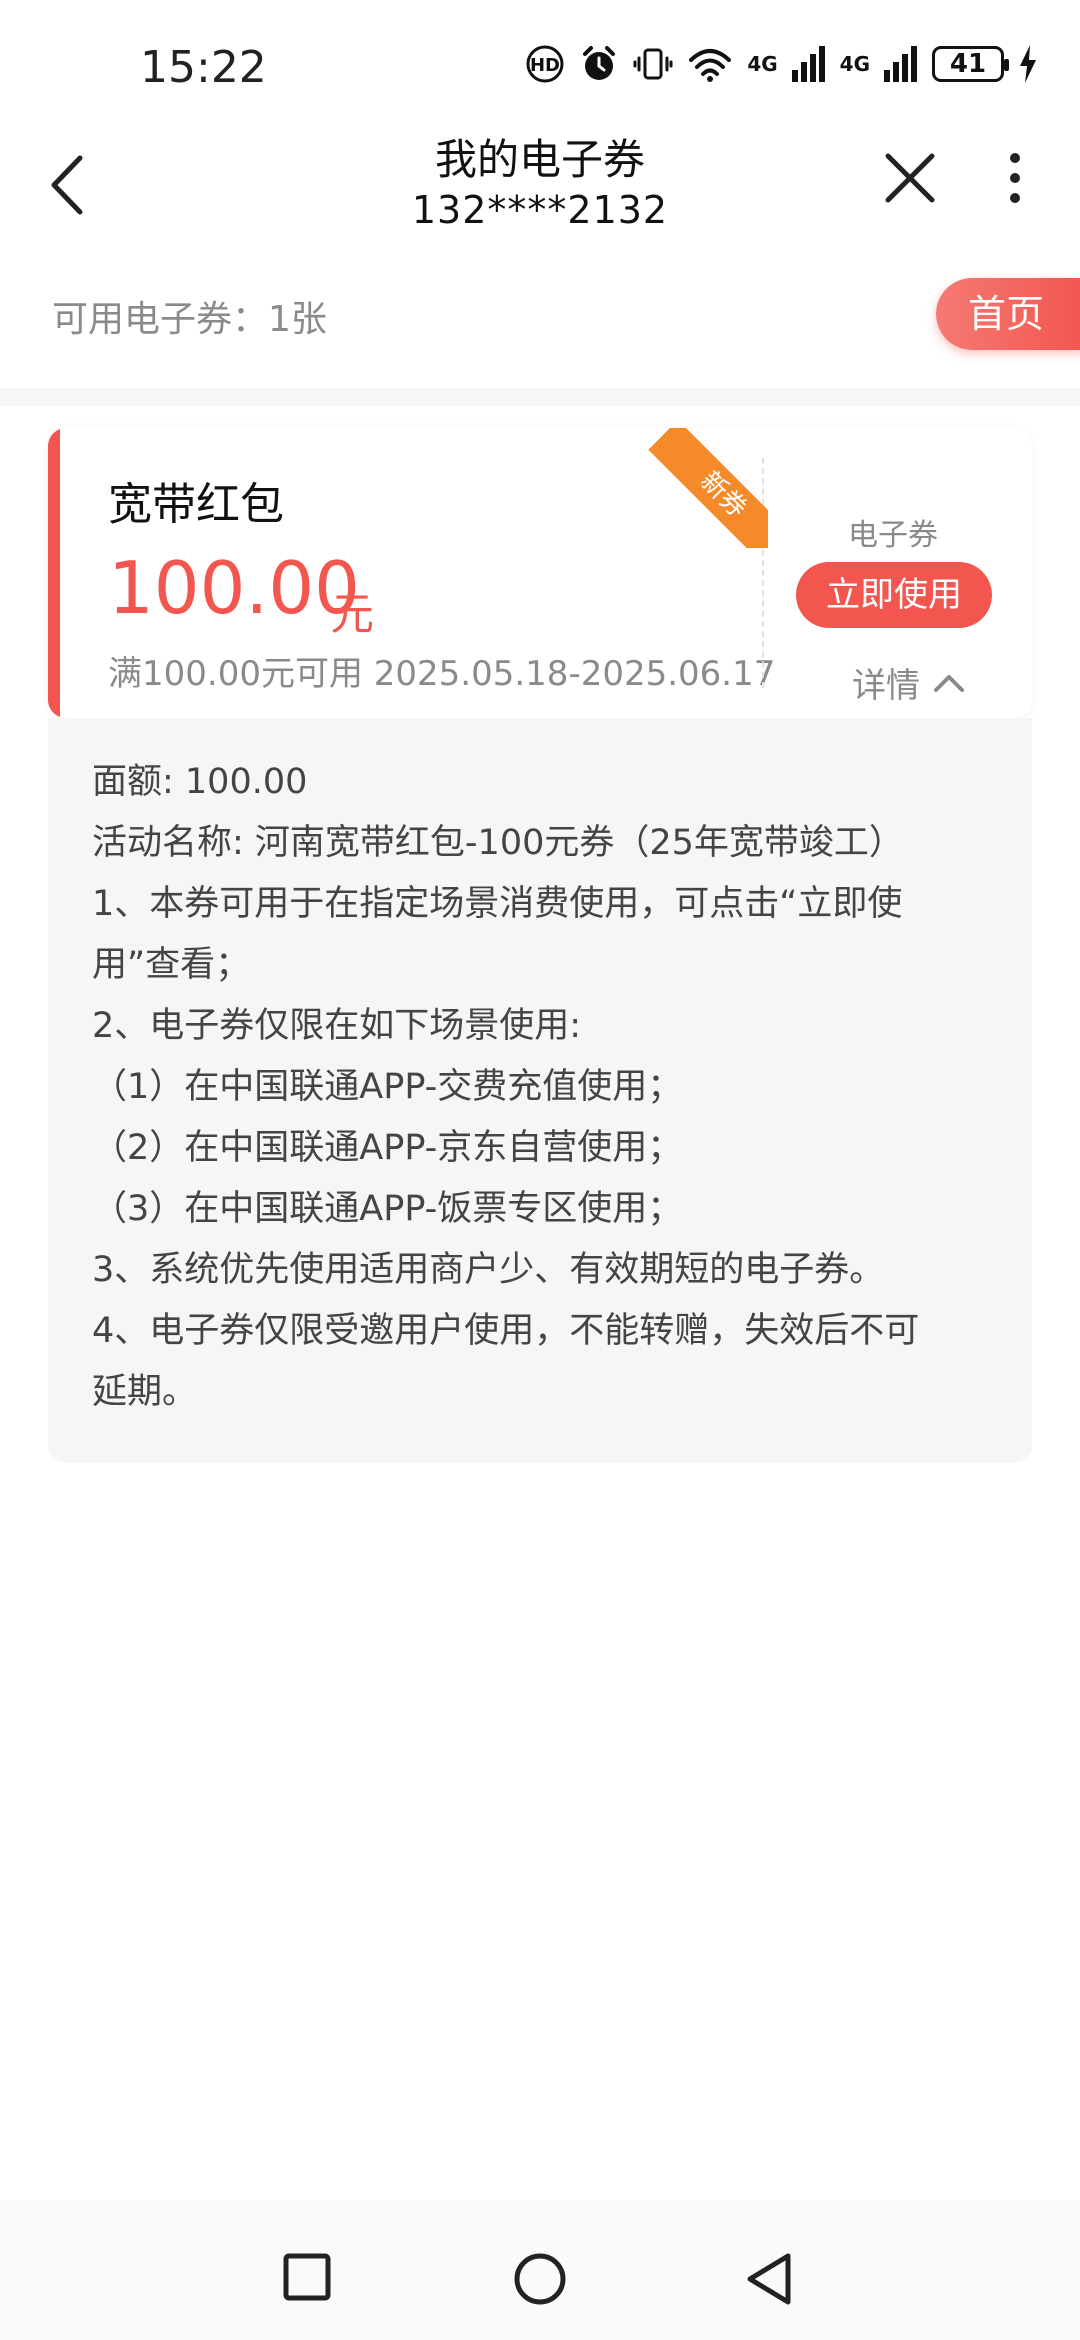 The width and height of the screenshot is (1080, 2340). Describe the element at coordinates (145, 1392) in the screenshot. I see `detail-line: 延期。` at that location.